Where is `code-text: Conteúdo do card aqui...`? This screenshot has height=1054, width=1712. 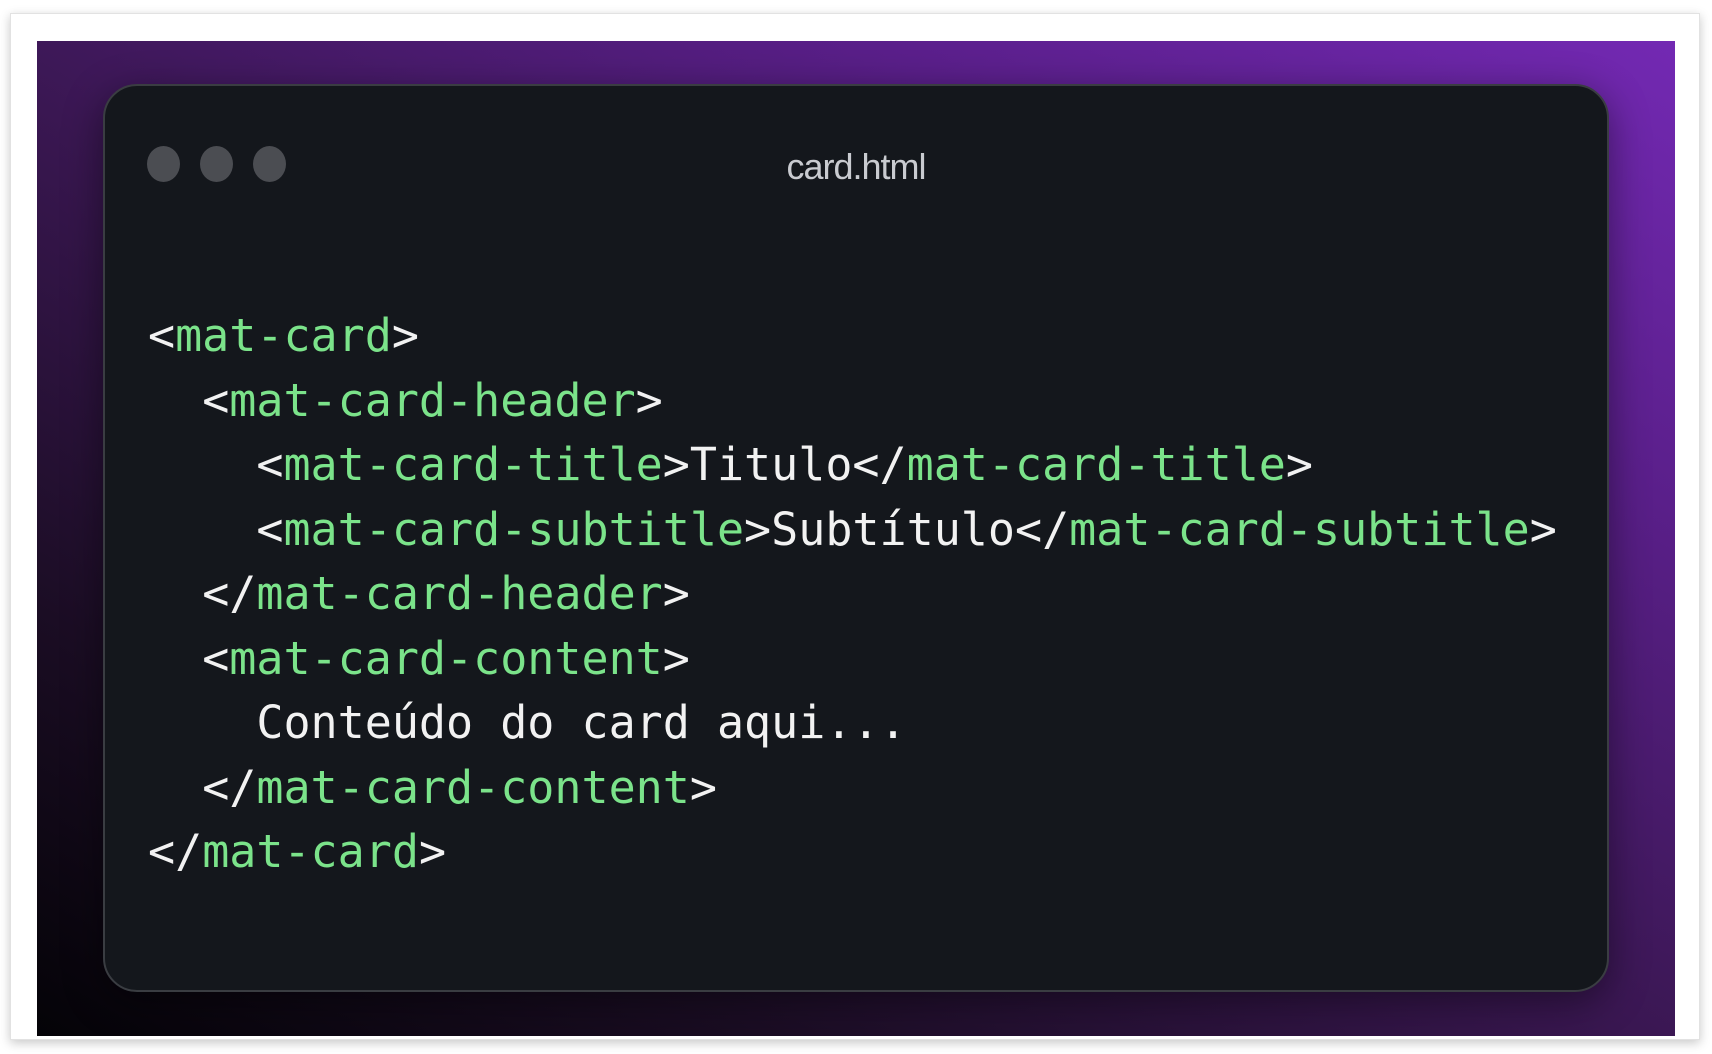
code-text: Conteúdo do card aqui... is located at coordinates (581, 722).